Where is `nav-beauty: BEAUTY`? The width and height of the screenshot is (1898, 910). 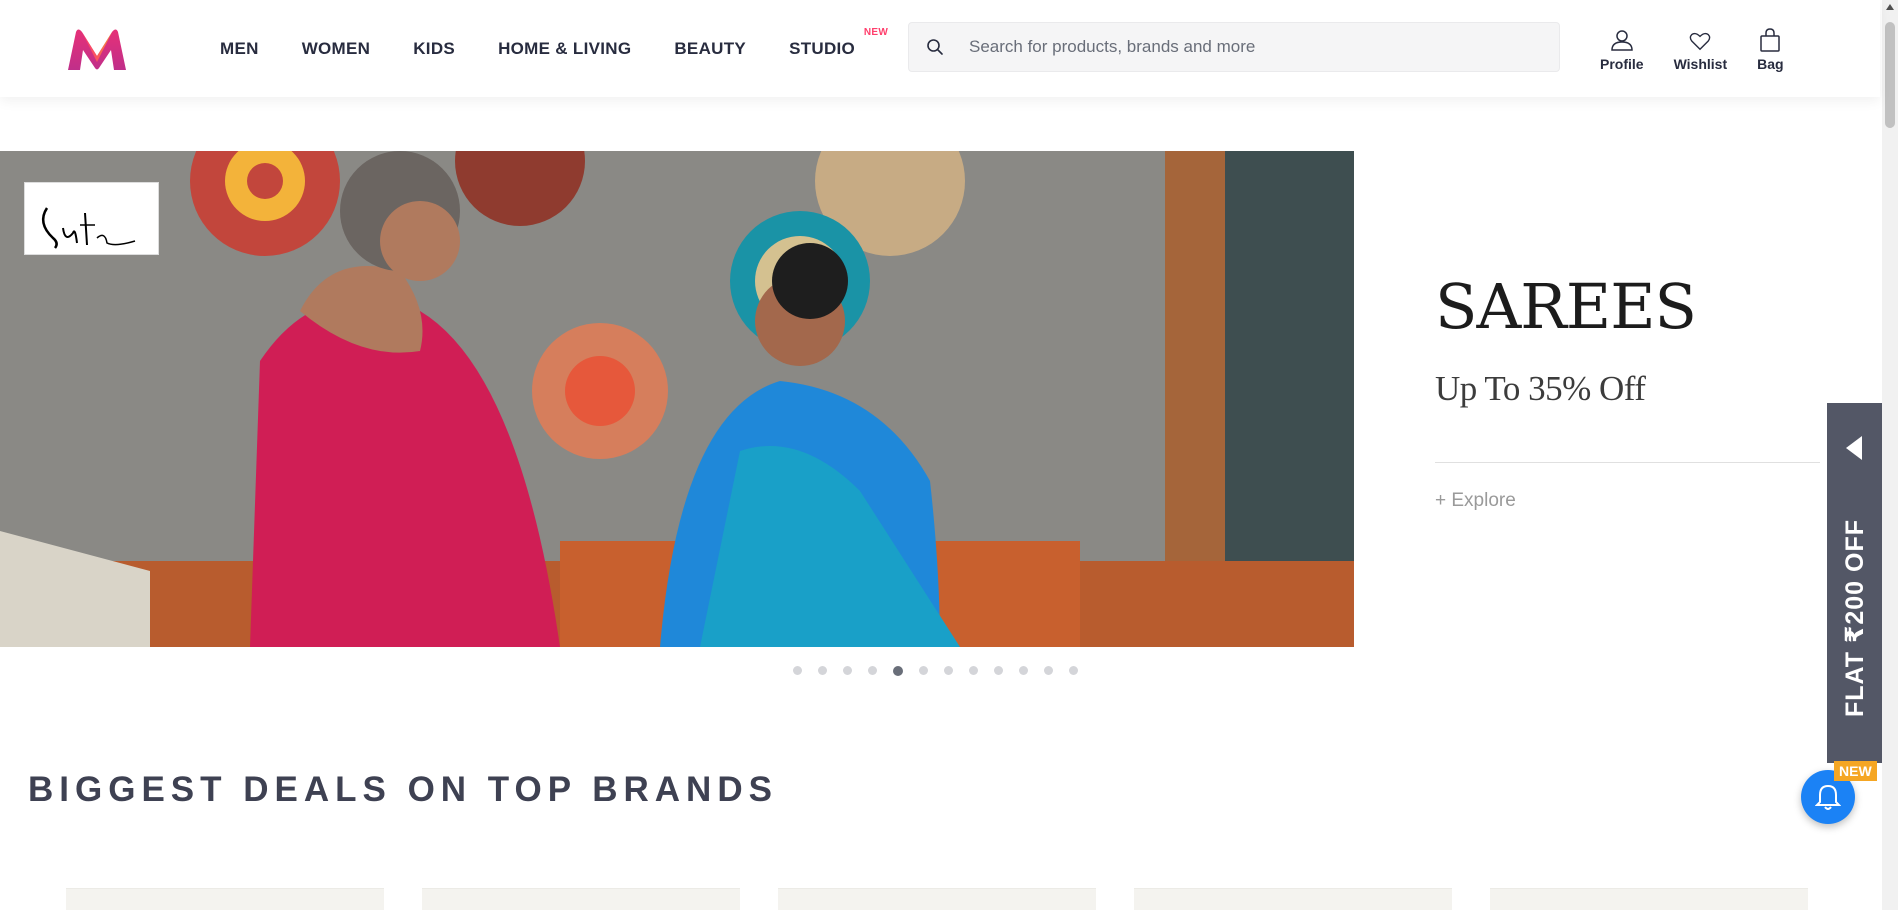
nav-beauty: BEAUTY is located at coordinates (710, 49).